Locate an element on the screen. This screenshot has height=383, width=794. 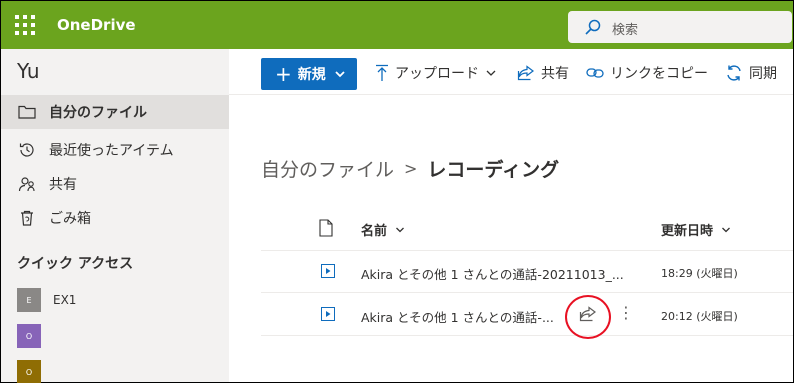
copy-link-label: リンクをコピー is located at coordinates (659, 74).